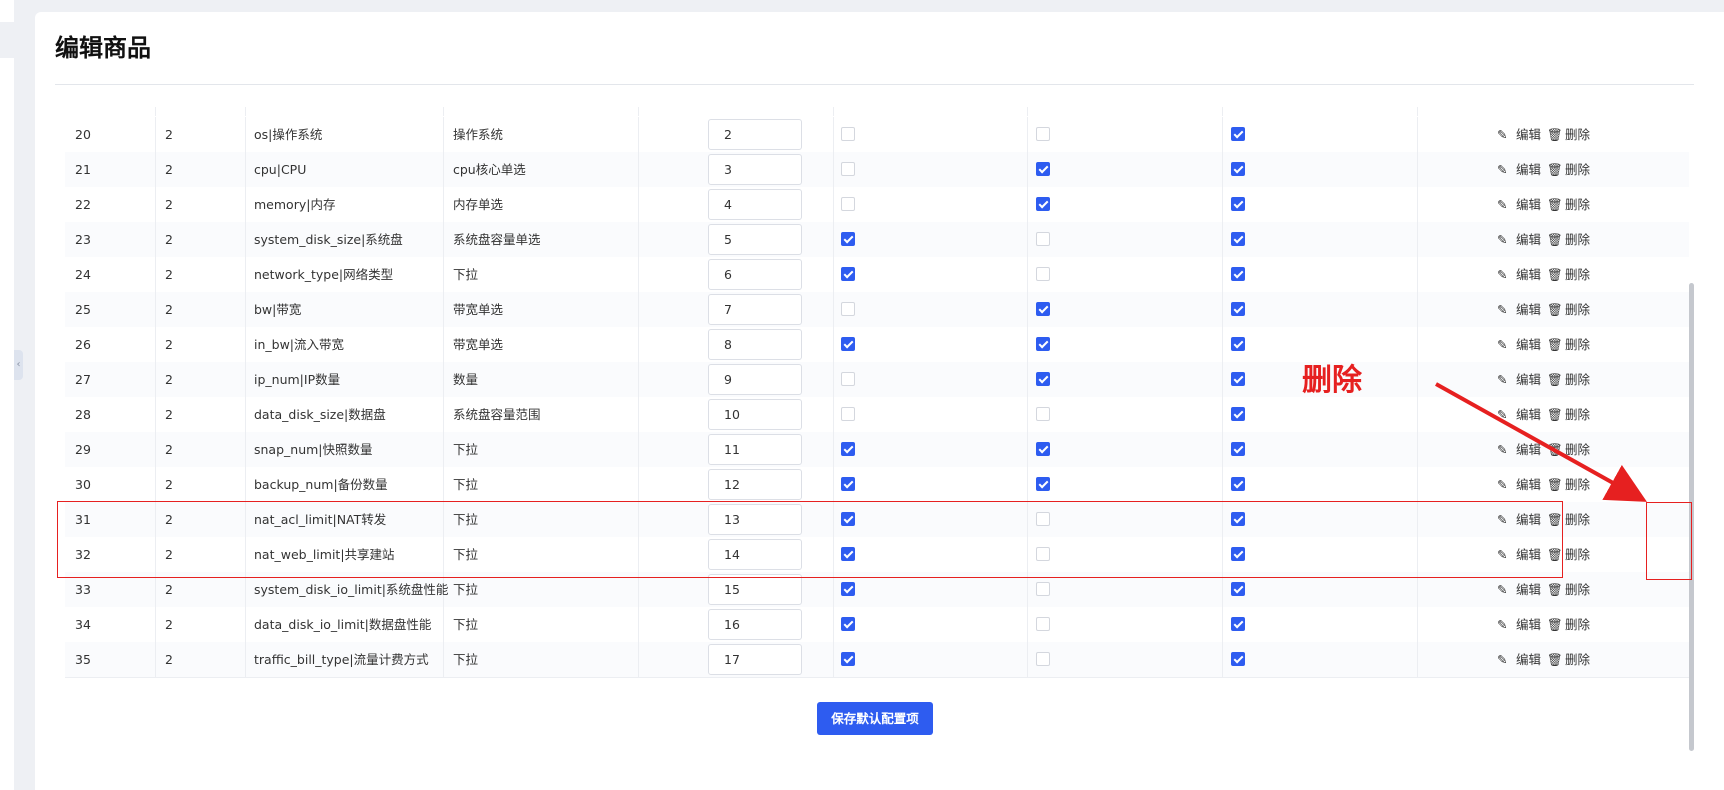 The image size is (1724, 790). Describe the element at coordinates (755, 624) in the screenshot. I see `order-input: 16` at that location.